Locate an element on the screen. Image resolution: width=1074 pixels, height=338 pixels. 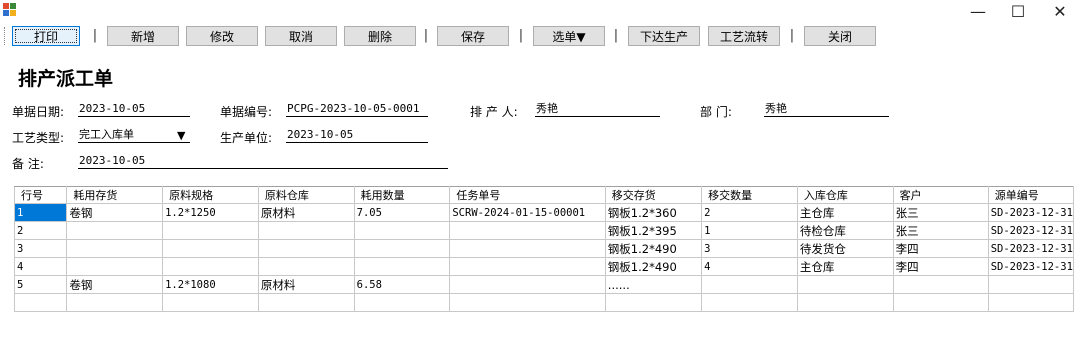
table-row: 3 钢板1.2*490 3 待发货仓 李四 SD-2023-12-31 is located at coordinates (543, 248).